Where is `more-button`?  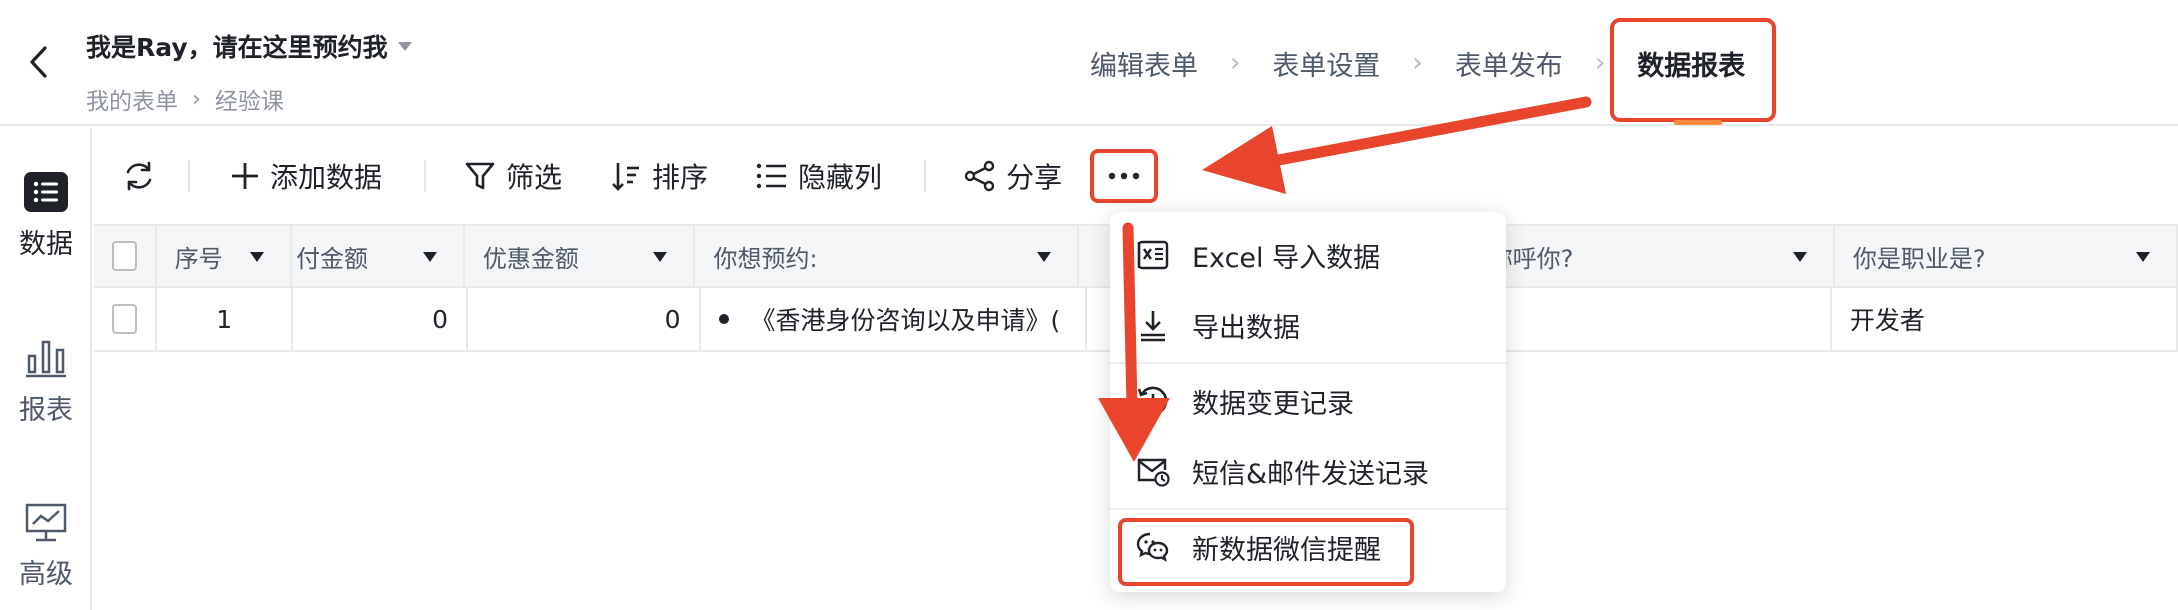 more-button is located at coordinates (1124, 176).